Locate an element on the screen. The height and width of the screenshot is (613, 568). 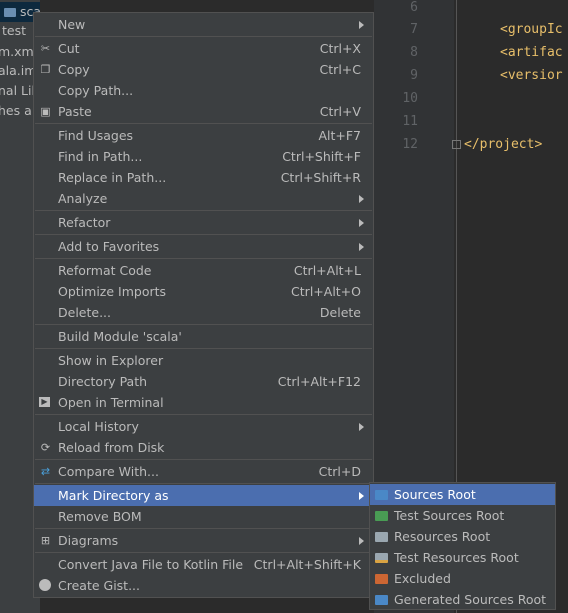
menu-item-local-history: Local History is located at coordinates (203, 426).